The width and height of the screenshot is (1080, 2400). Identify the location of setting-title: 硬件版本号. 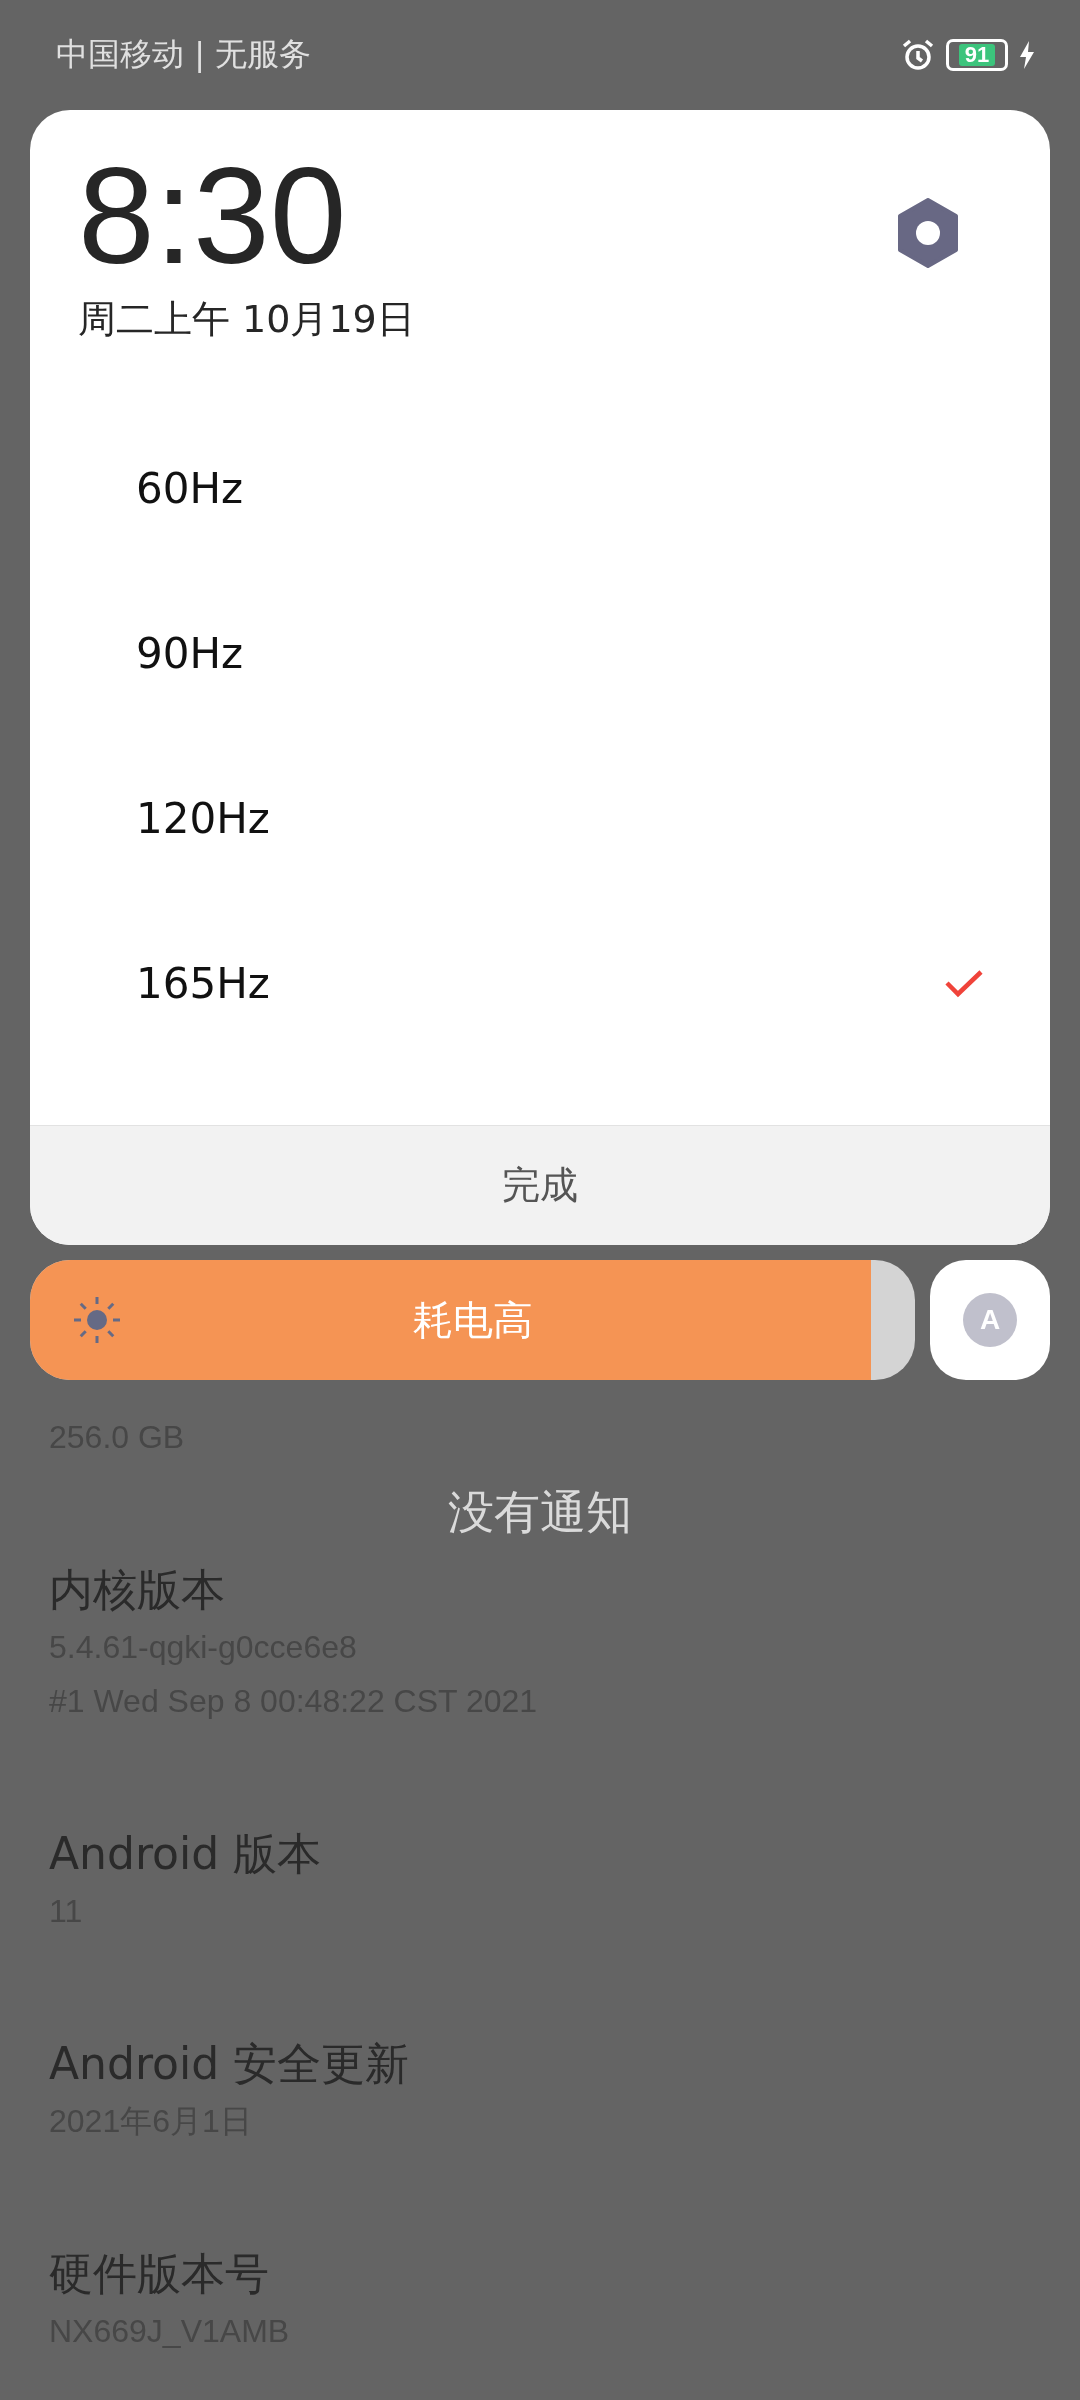
(159, 2274).